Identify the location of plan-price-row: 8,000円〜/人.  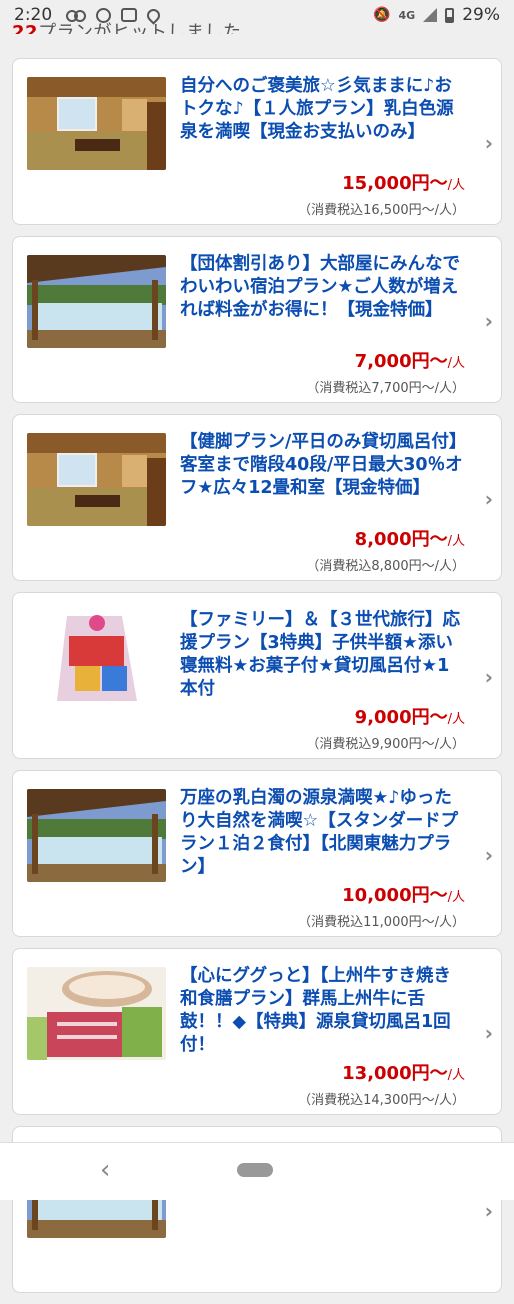
(322, 538).